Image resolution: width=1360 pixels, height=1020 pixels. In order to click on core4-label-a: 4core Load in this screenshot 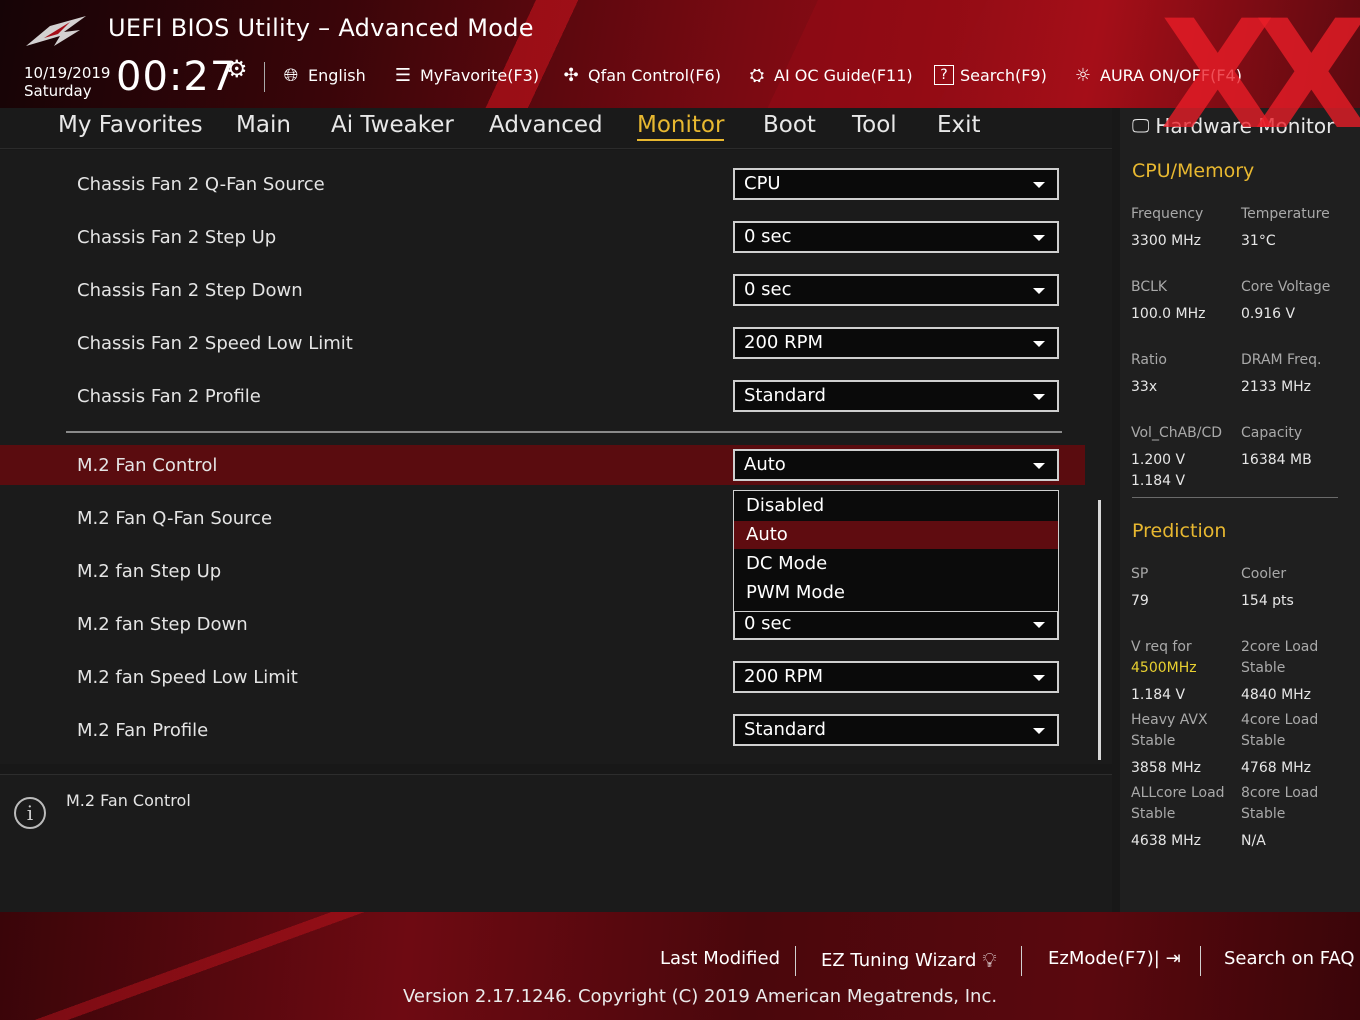, I will do `click(1280, 720)`.